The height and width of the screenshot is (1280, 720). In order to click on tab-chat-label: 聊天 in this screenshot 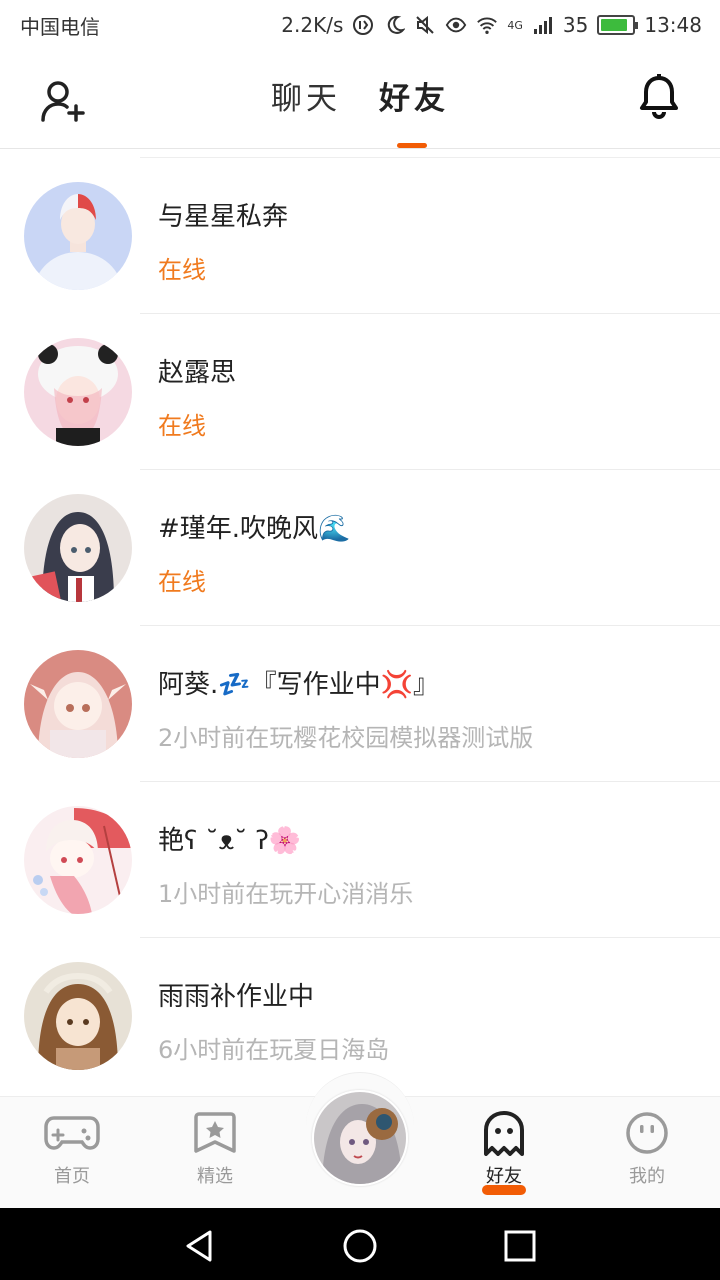, I will do `click(306, 99)`.